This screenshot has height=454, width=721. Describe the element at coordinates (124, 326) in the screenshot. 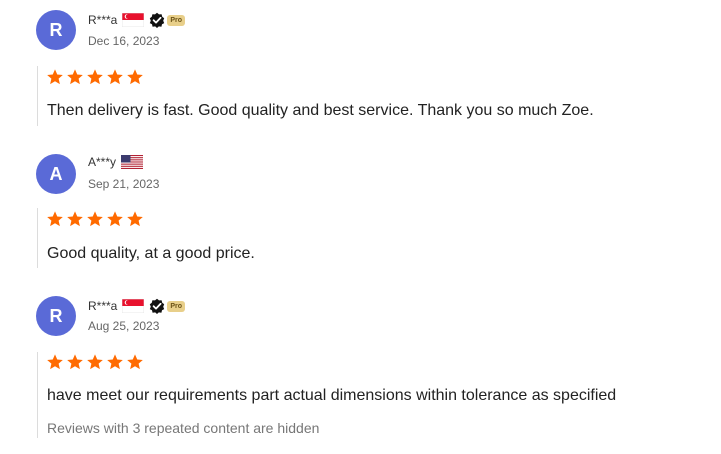

I see `review-date: Aug 25, 2023` at that location.